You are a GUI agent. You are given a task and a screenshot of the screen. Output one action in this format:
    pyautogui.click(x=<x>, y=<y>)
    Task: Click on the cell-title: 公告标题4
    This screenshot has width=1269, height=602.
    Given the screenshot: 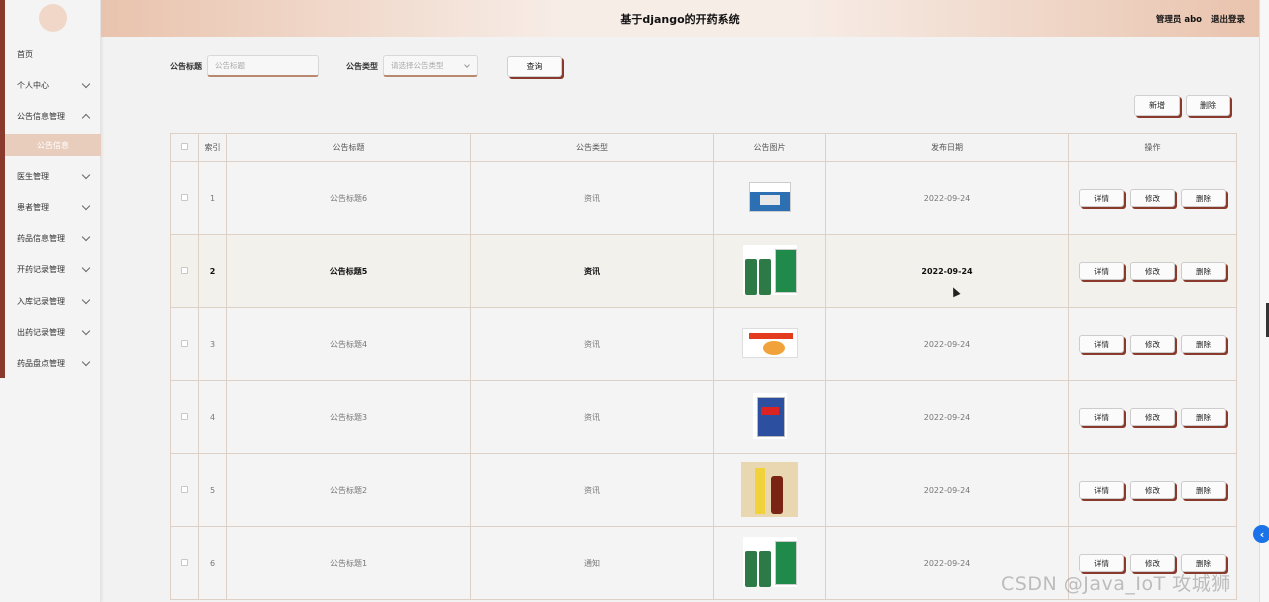 What is the action you would take?
    pyautogui.click(x=348, y=344)
    